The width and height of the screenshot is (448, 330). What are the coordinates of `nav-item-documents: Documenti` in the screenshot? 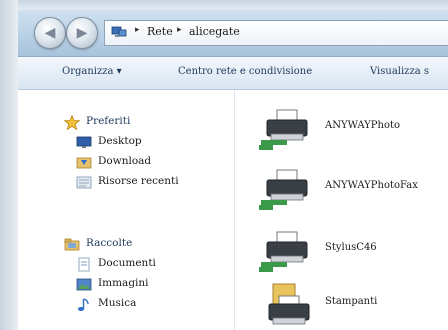 It's located at (151, 265).